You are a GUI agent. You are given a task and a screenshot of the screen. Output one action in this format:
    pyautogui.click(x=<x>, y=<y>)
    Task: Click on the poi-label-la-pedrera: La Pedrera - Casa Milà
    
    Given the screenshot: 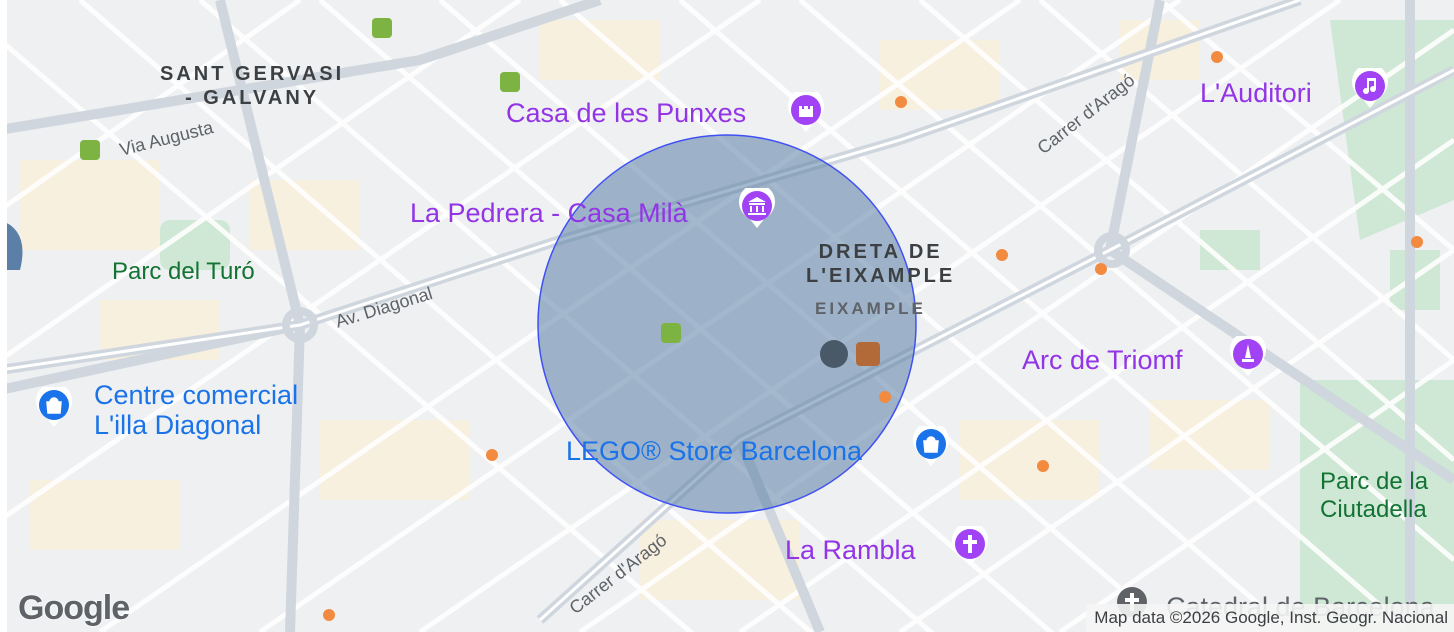 What is the action you would take?
    pyautogui.click(x=549, y=213)
    